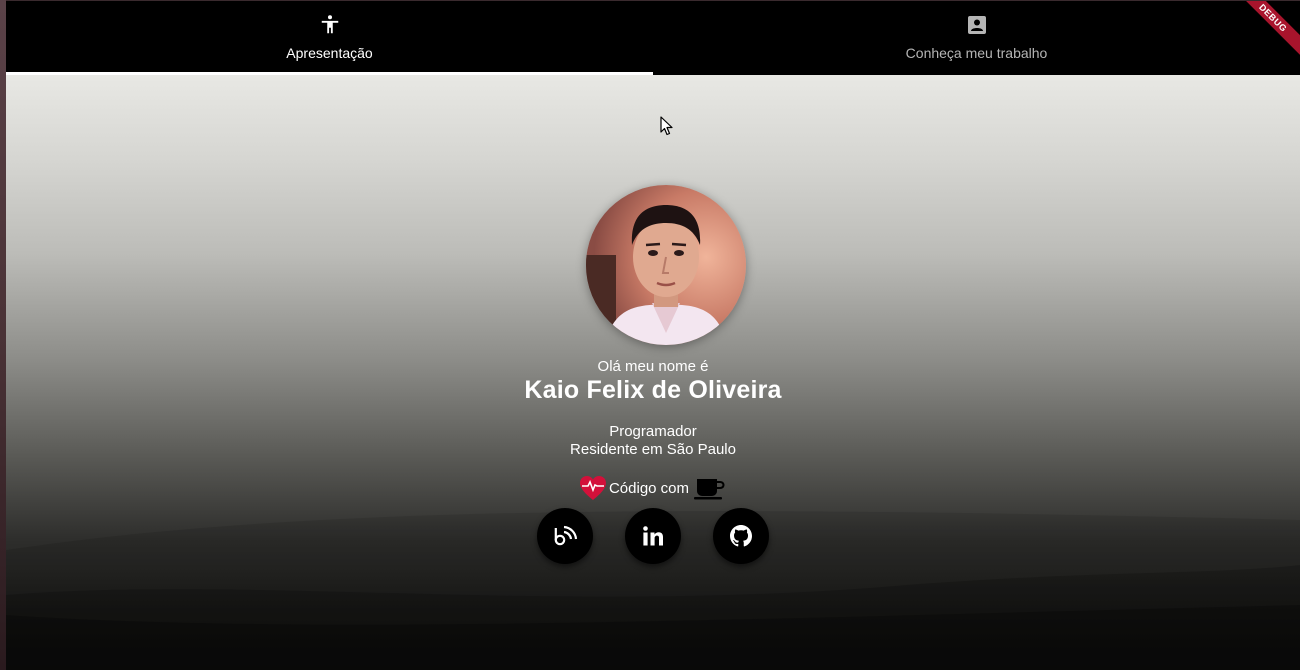 This screenshot has width=1300, height=670. What do you see at coordinates (977, 25) in the screenshot?
I see `portrait-icon` at bounding box center [977, 25].